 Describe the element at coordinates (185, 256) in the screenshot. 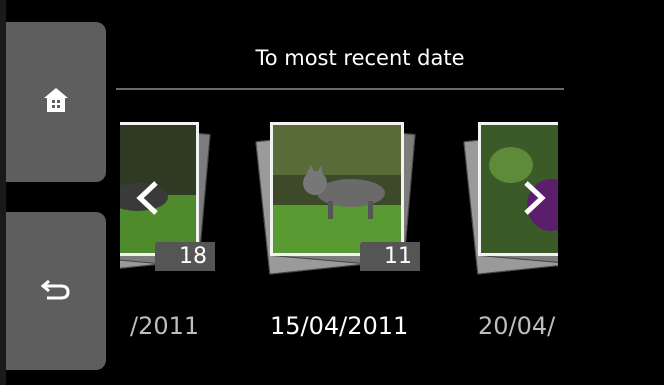

I see `photo-count-badge: 18` at that location.